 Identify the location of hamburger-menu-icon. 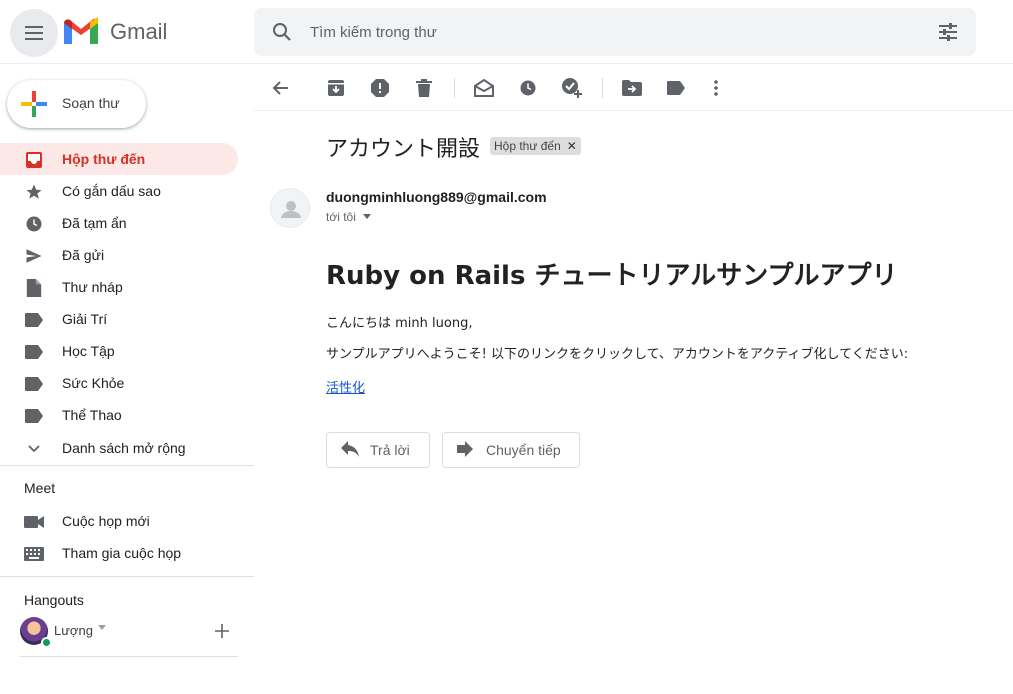
(34, 33).